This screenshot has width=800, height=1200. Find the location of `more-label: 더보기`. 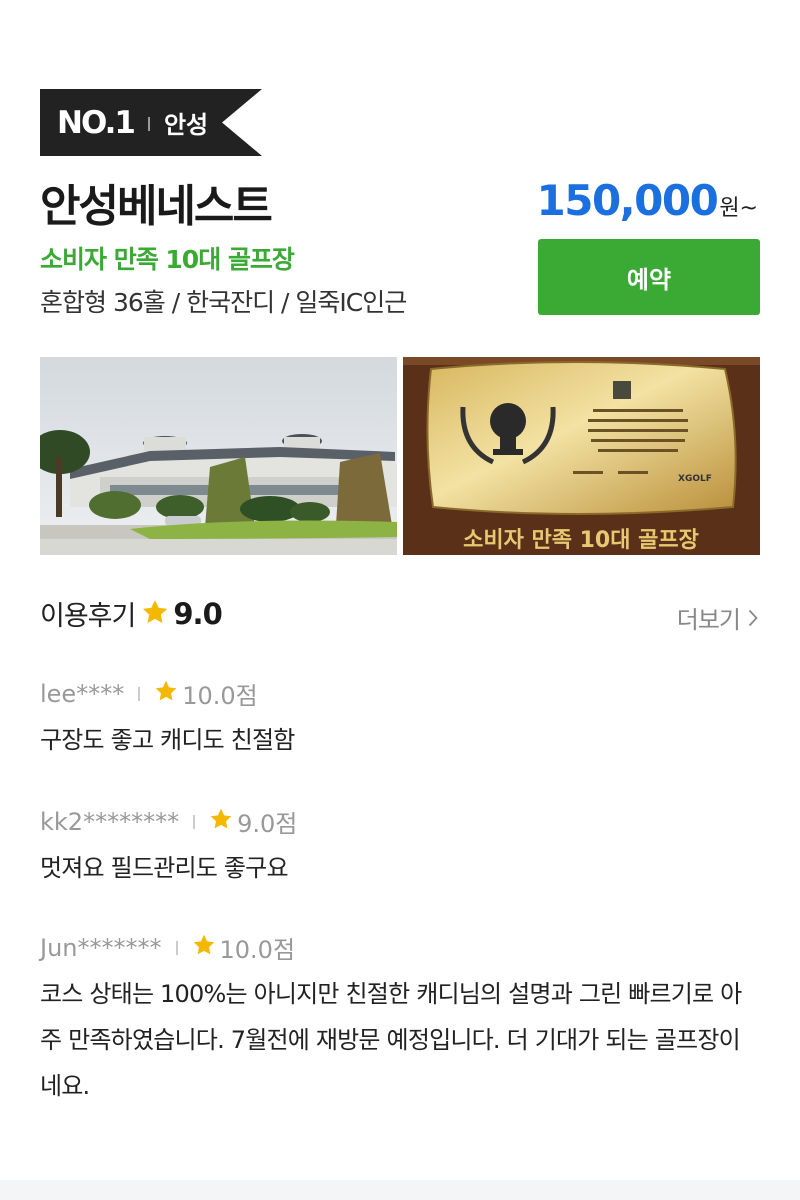

more-label: 더보기 is located at coordinates (708, 620).